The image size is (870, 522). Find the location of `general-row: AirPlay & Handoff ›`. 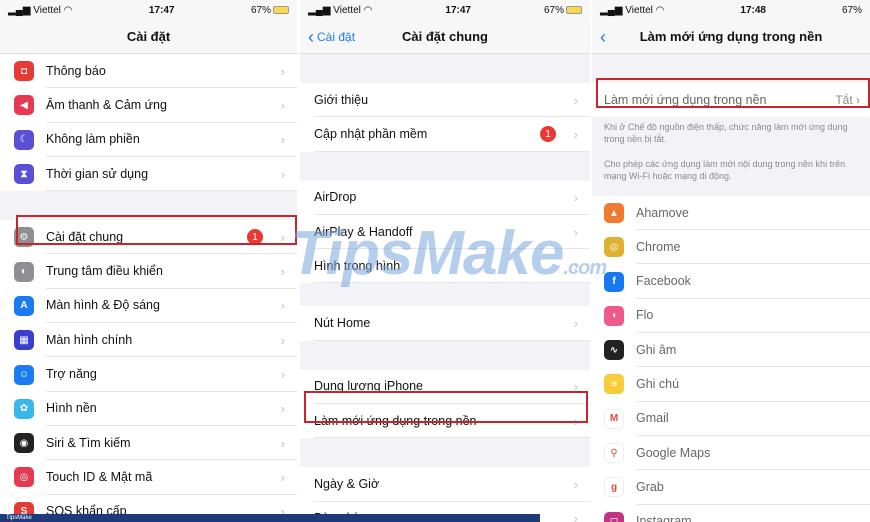

general-row: AirPlay & Handoff › is located at coordinates (445, 232).